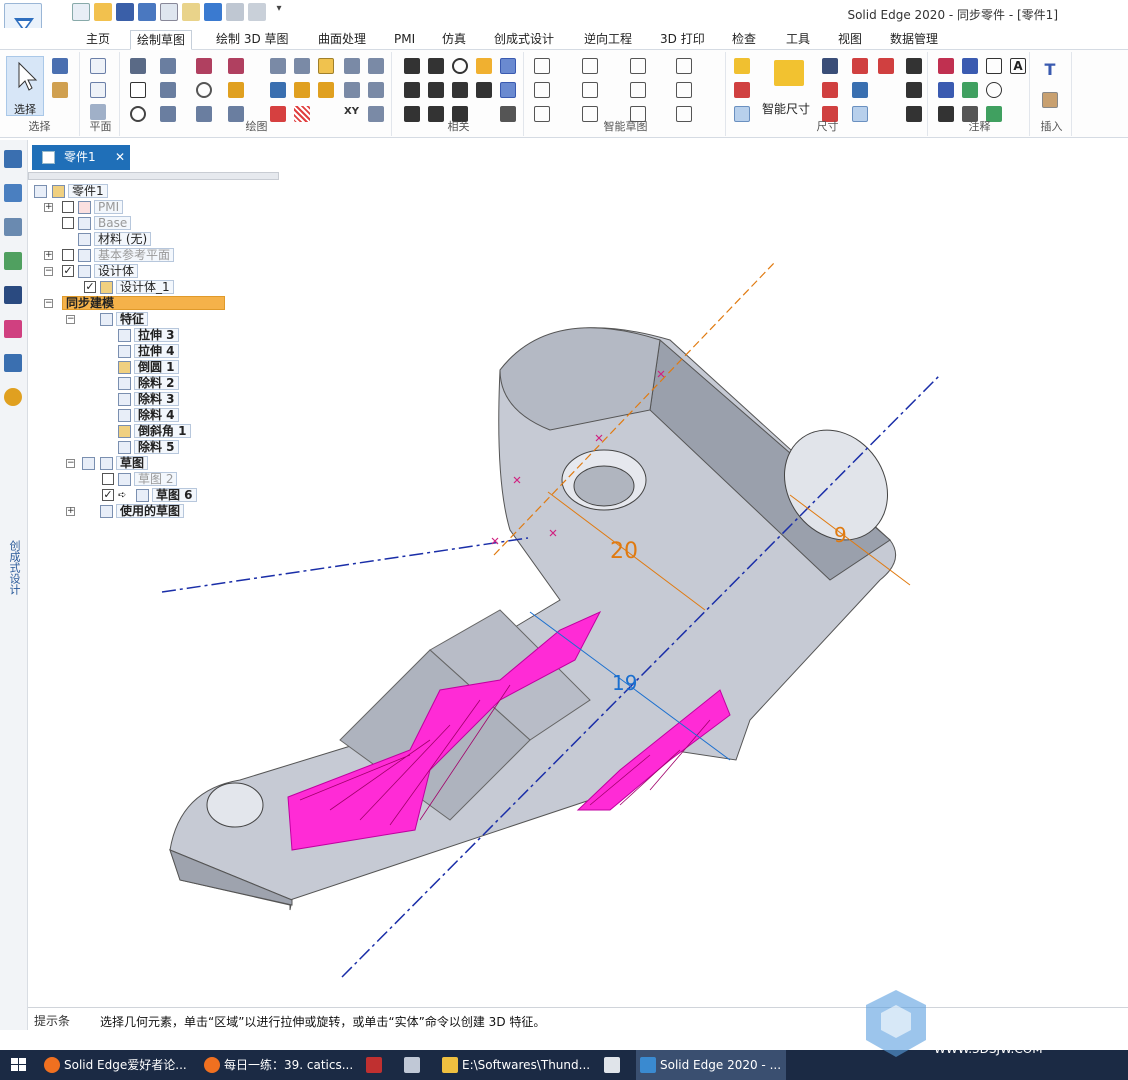  What do you see at coordinates (352, 66) in the screenshot?
I see `sketch-view-icon` at bounding box center [352, 66].